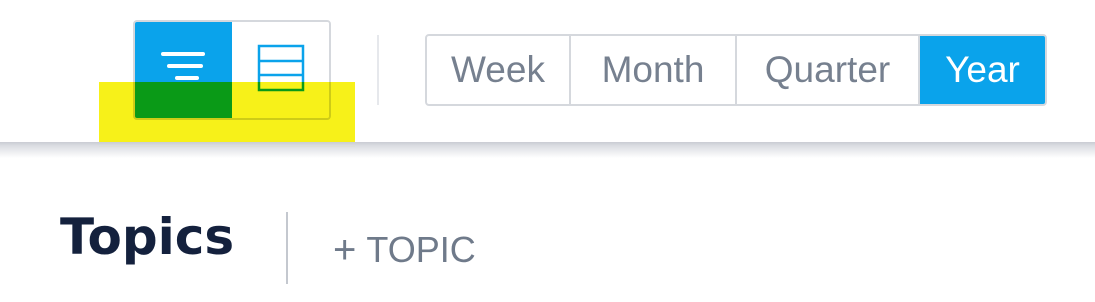  What do you see at coordinates (547, 150) in the screenshot?
I see `toolbar-shadow` at bounding box center [547, 150].